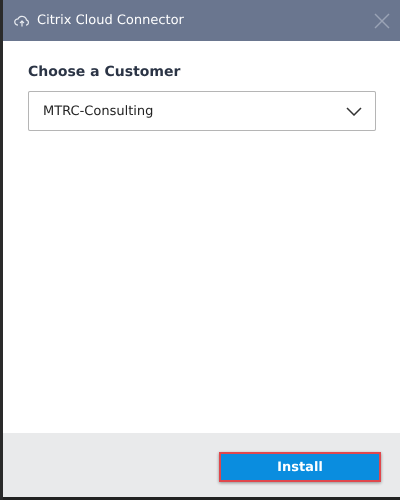 The width and height of the screenshot is (400, 500). I want to click on field-label: Choose a Customer, so click(105, 72).